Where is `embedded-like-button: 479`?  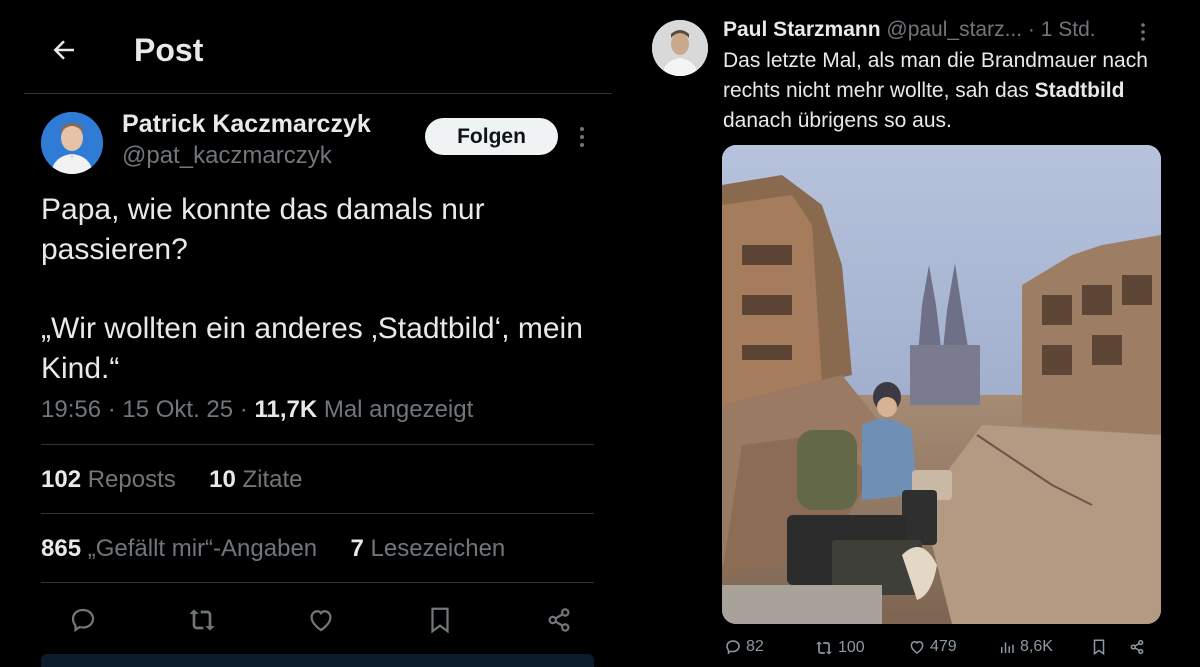 embedded-like-button: 479 is located at coordinates (932, 647).